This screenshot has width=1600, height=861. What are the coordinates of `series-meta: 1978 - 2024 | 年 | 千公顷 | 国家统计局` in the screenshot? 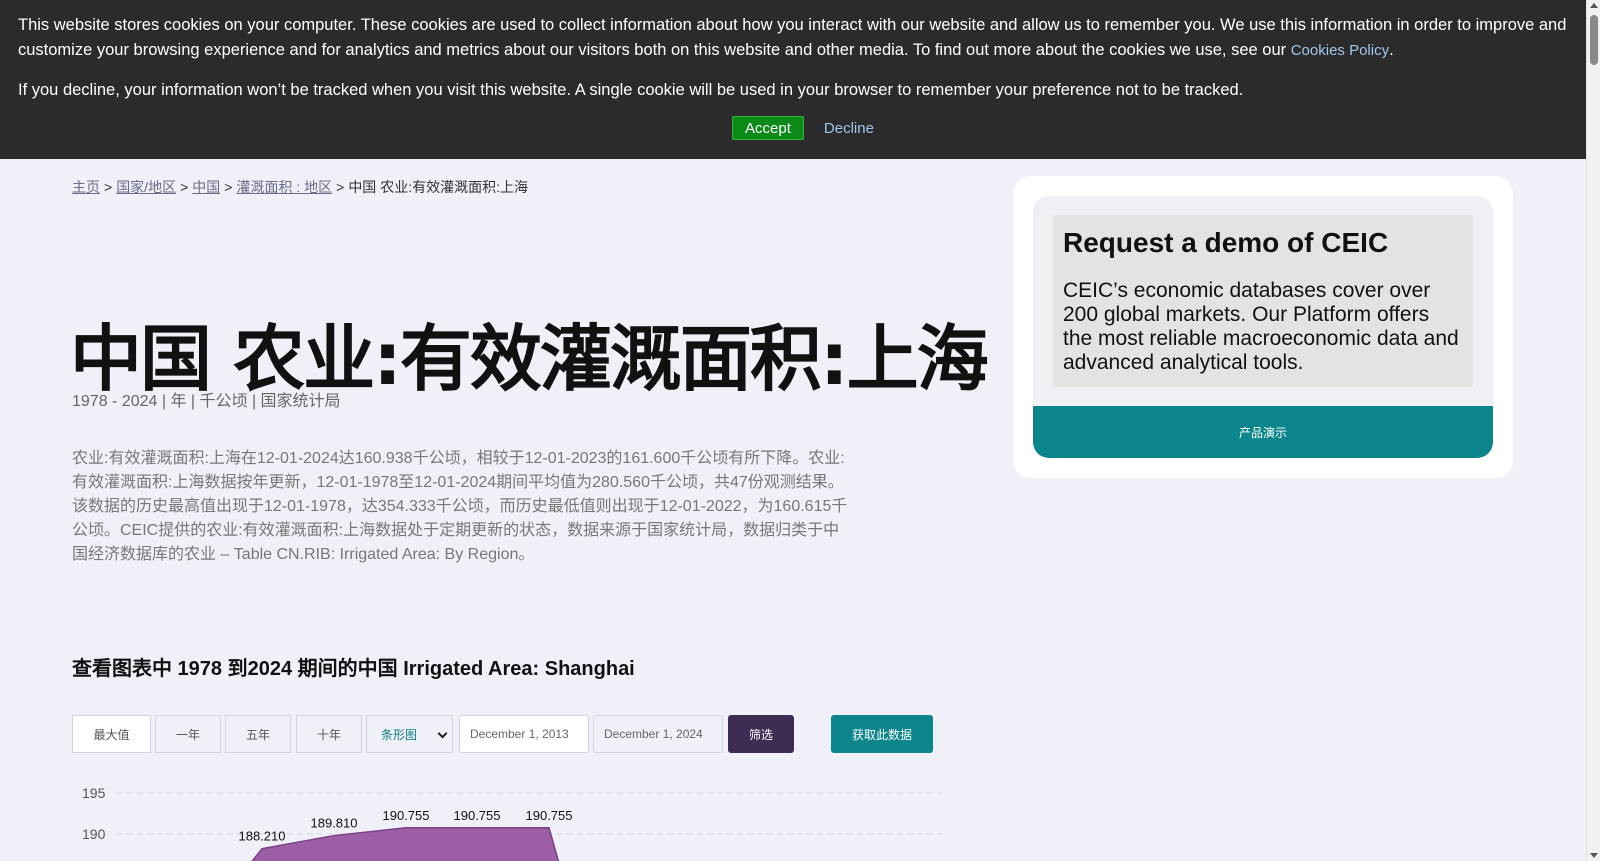 It's located at (206, 401).